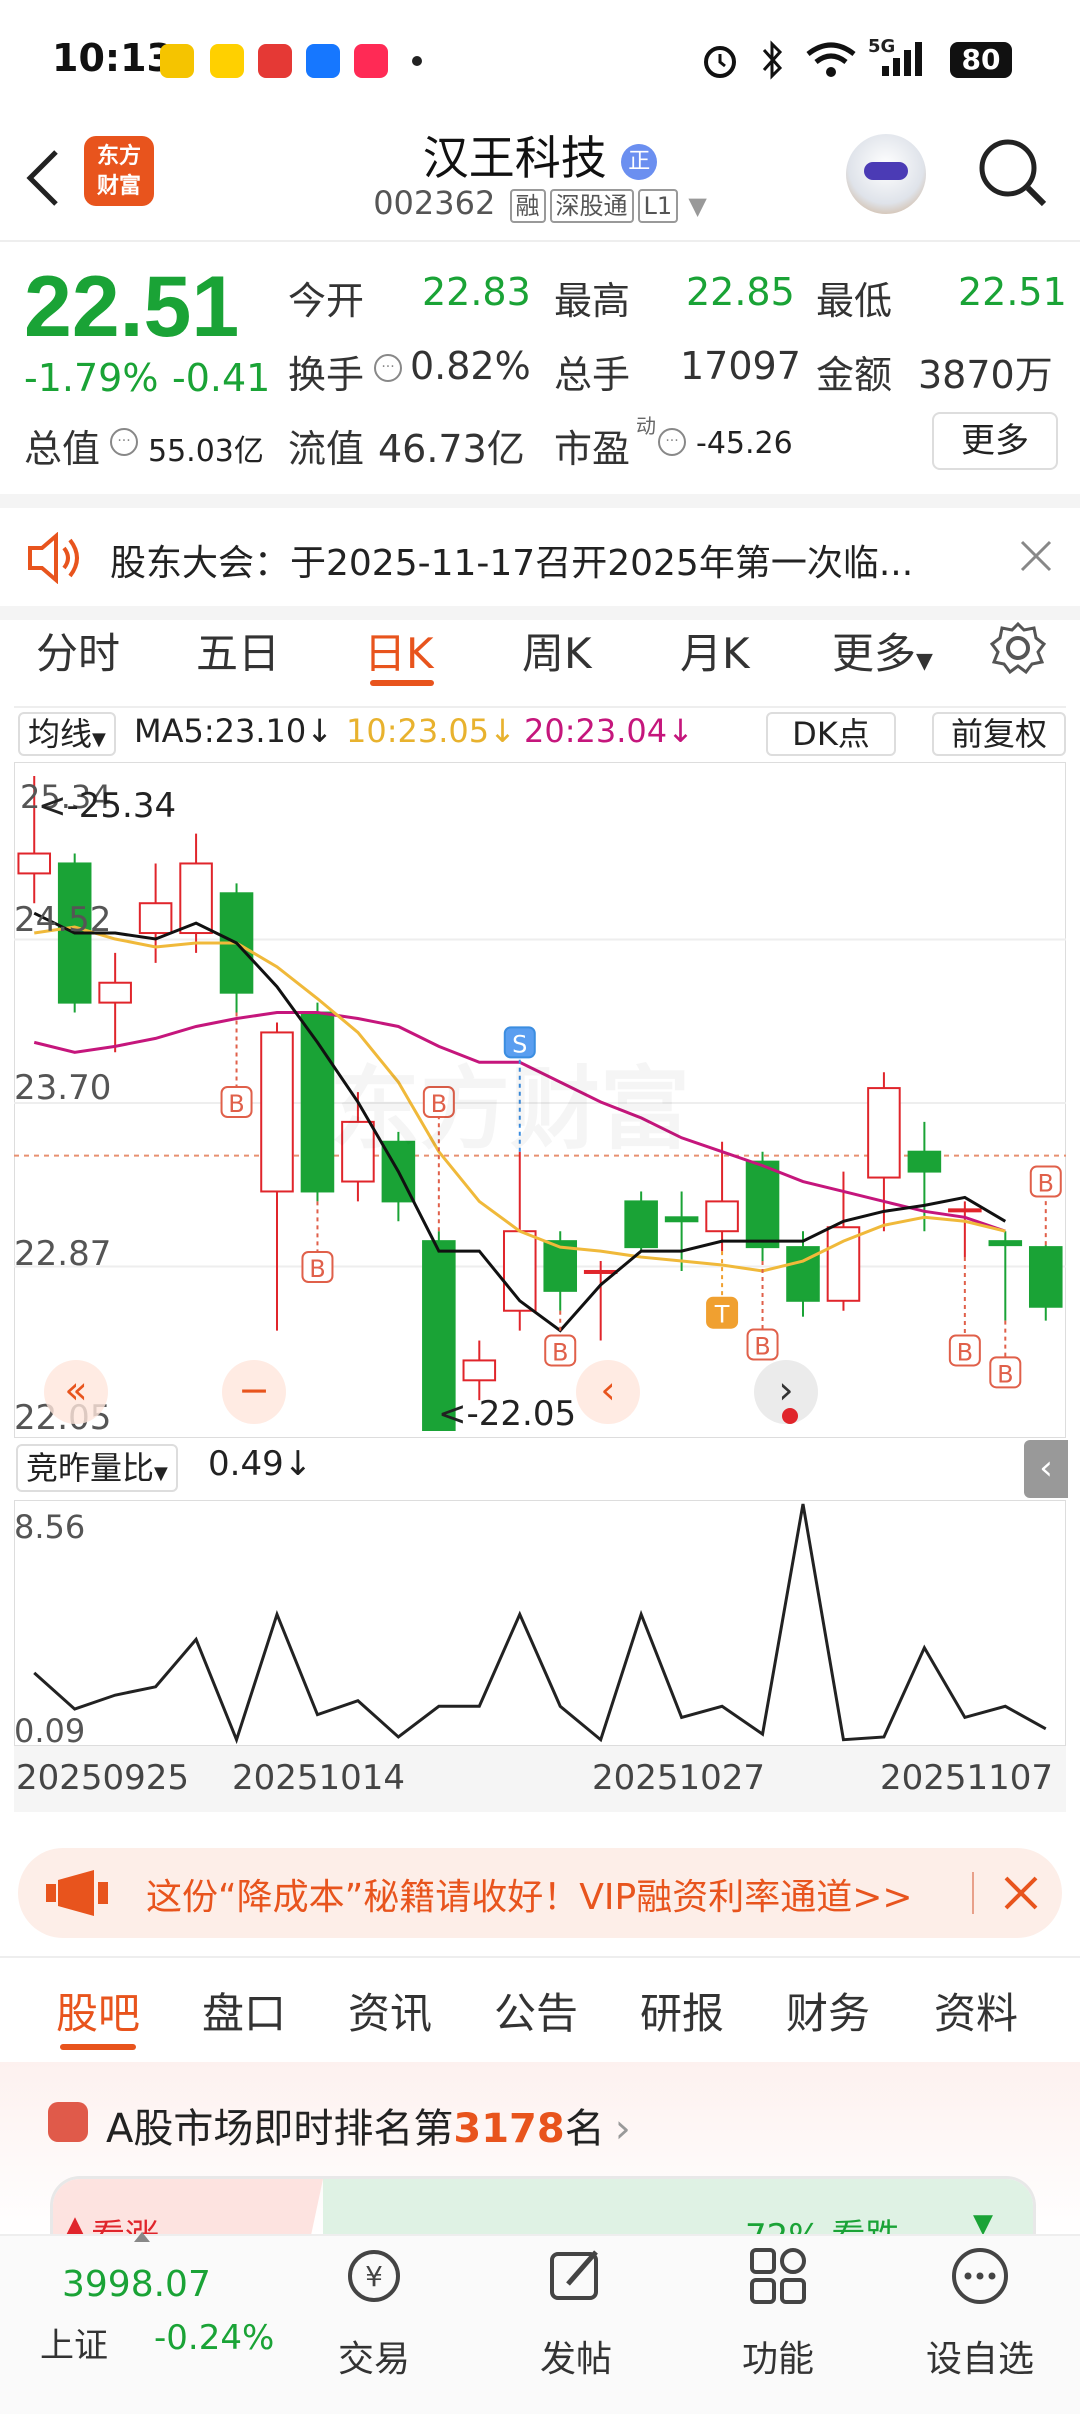 Image resolution: width=1080 pixels, height=2414 pixels. Describe the element at coordinates (980, 2356) in the screenshot. I see `nav-add-watchlist: 设自选` at that location.